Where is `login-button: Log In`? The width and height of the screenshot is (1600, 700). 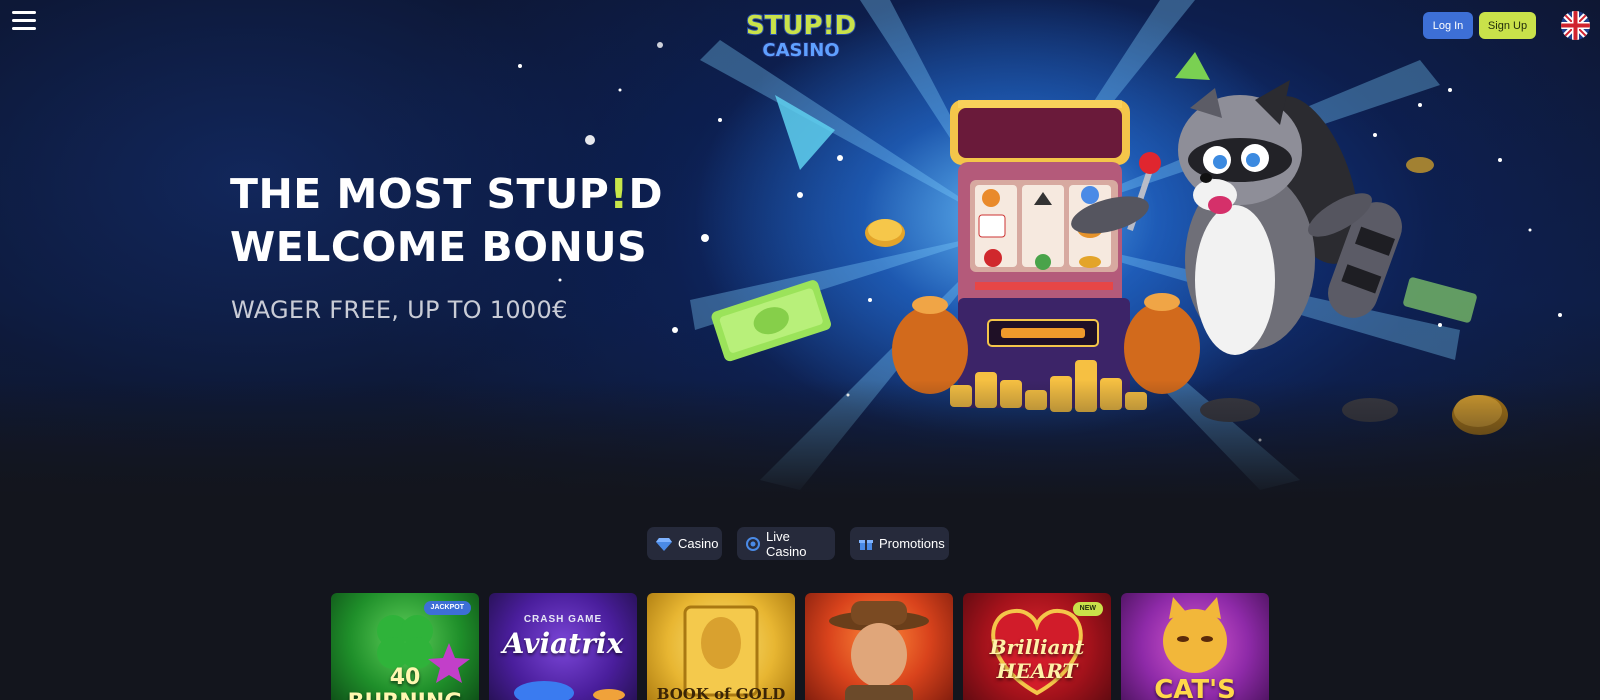 login-button: Log In is located at coordinates (1448, 25).